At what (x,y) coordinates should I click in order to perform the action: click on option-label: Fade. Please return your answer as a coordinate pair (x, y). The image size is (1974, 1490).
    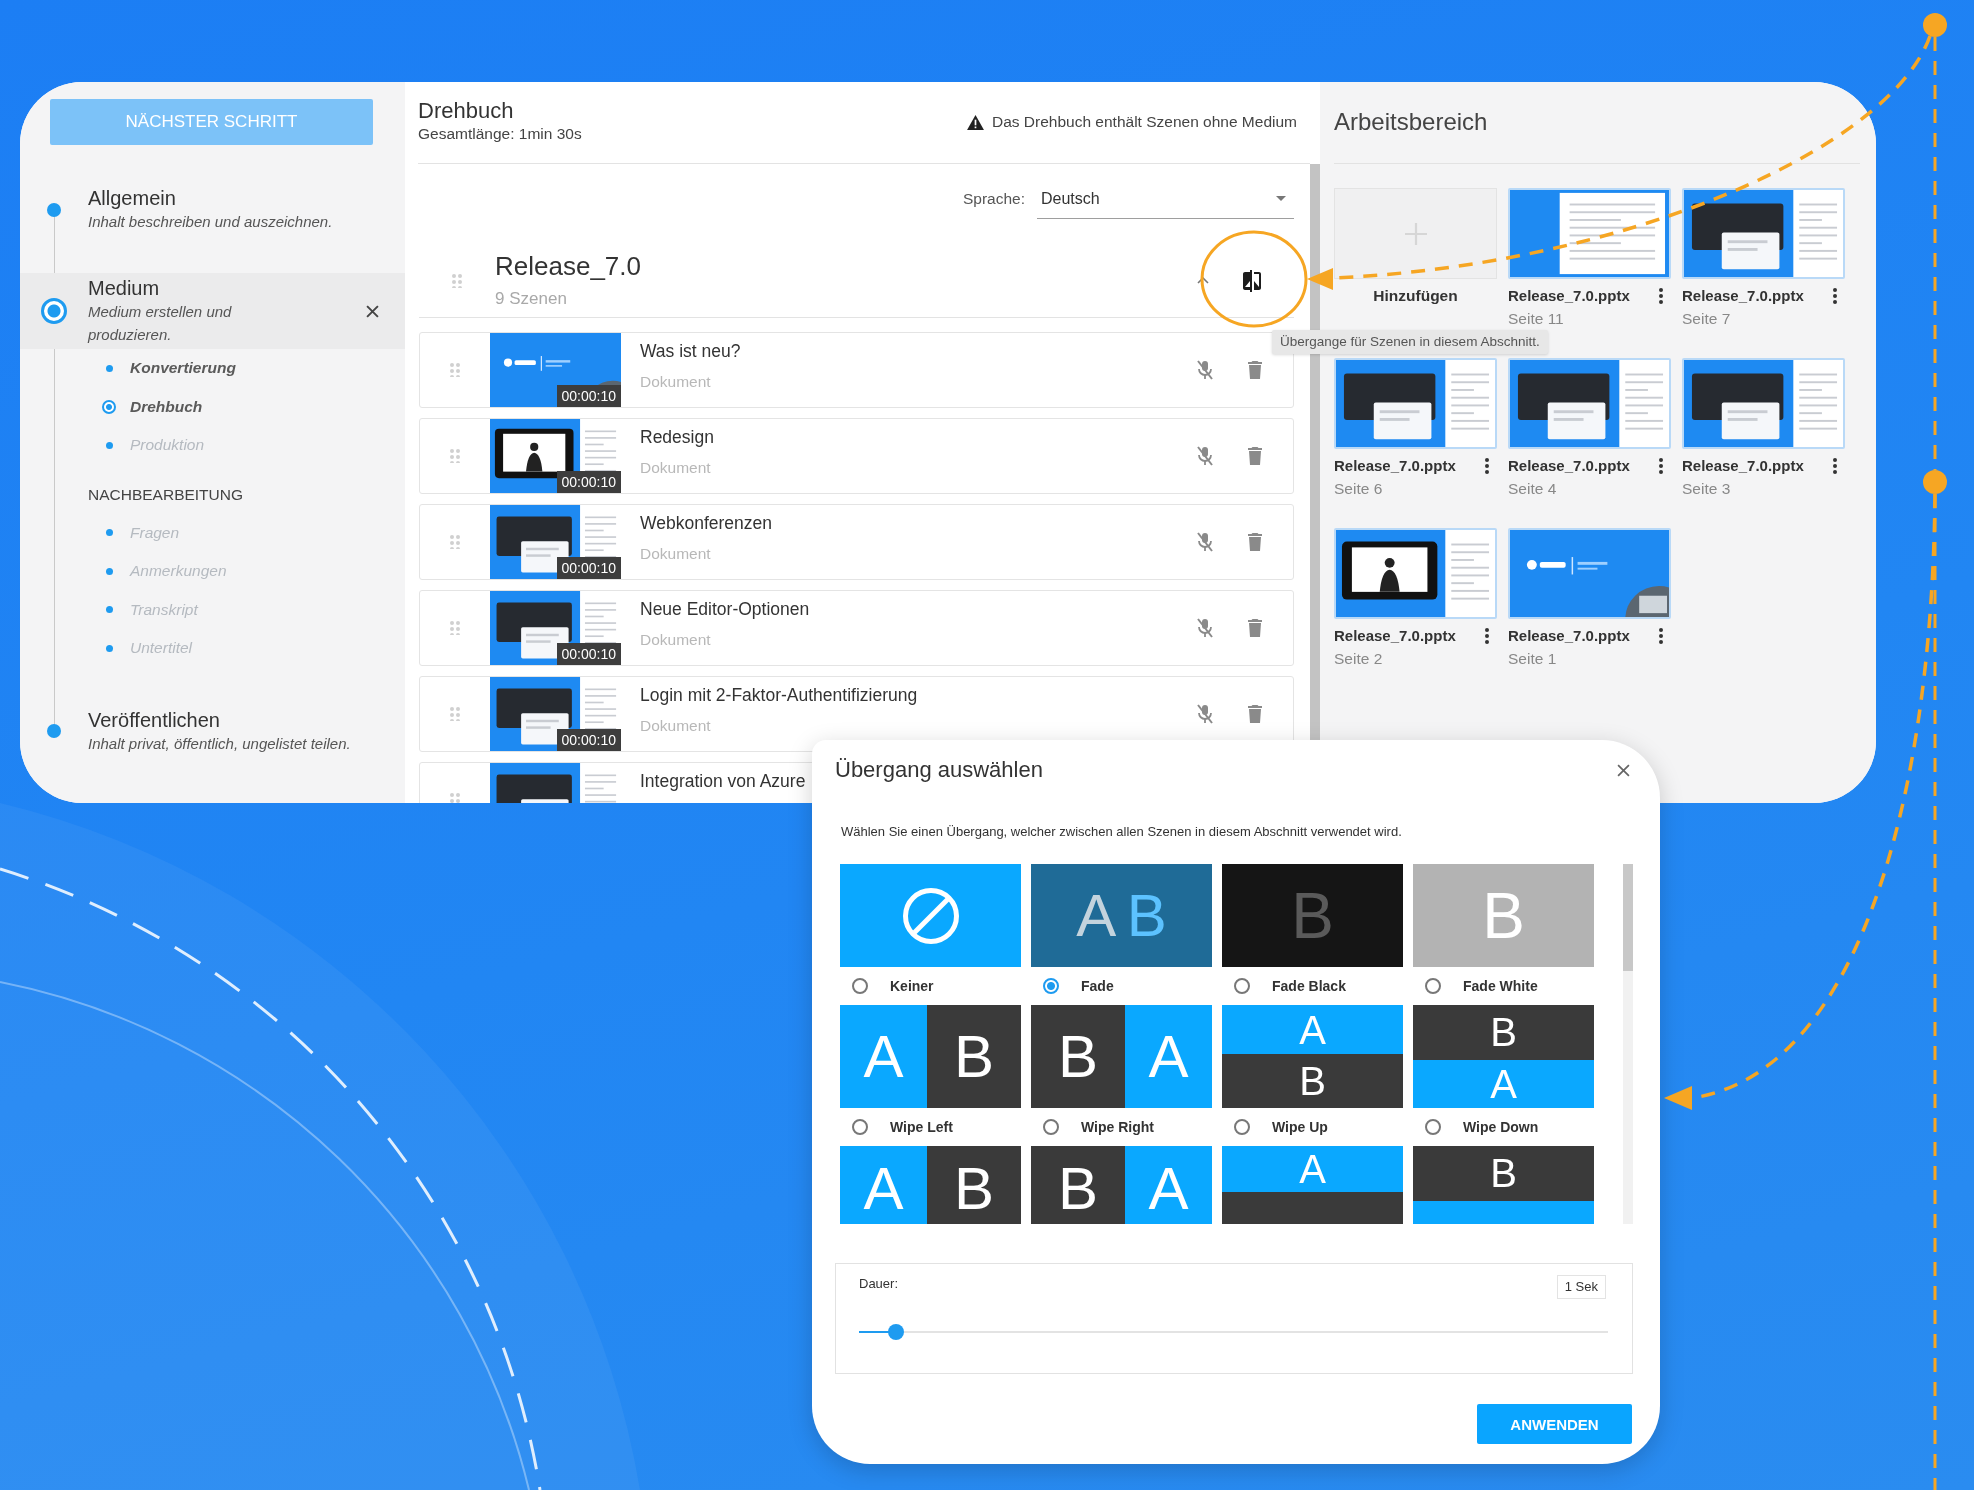
    Looking at the image, I should click on (1097, 986).